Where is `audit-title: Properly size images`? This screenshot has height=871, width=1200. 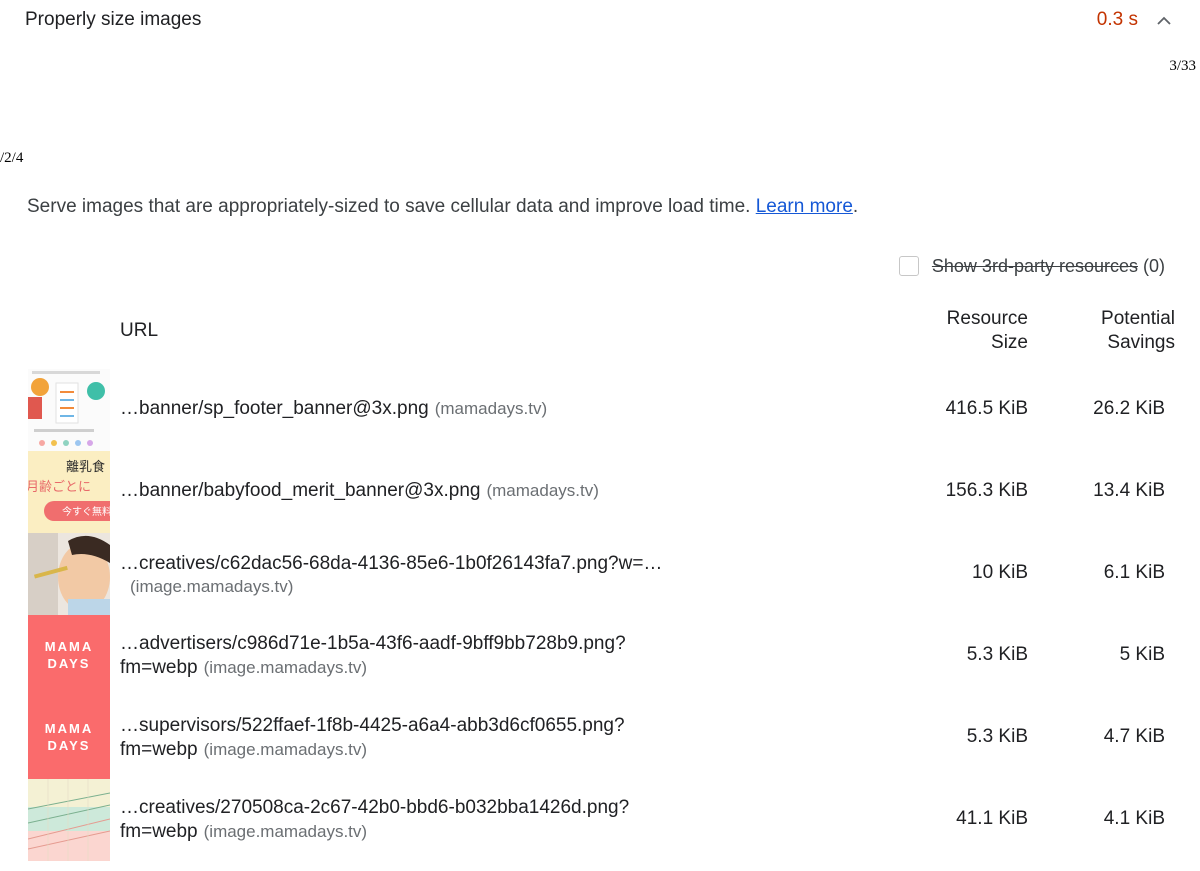
audit-title: Properly size images is located at coordinates (113, 19).